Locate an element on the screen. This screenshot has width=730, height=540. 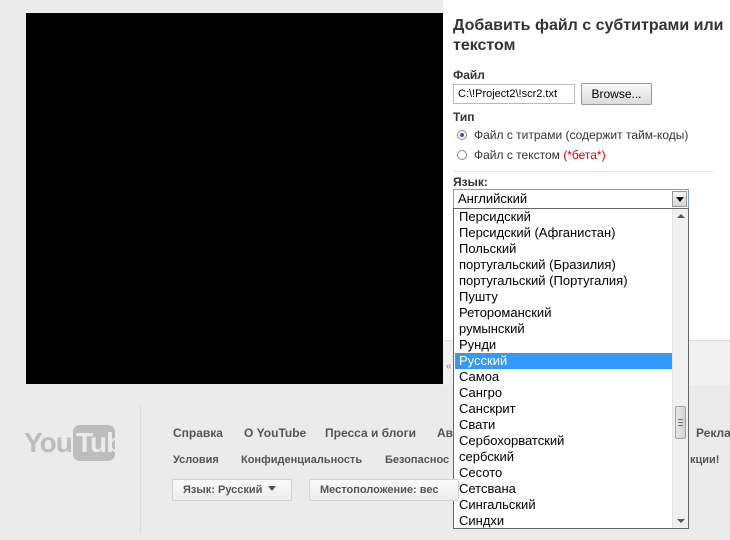
language-option: Польский is located at coordinates (564, 249).